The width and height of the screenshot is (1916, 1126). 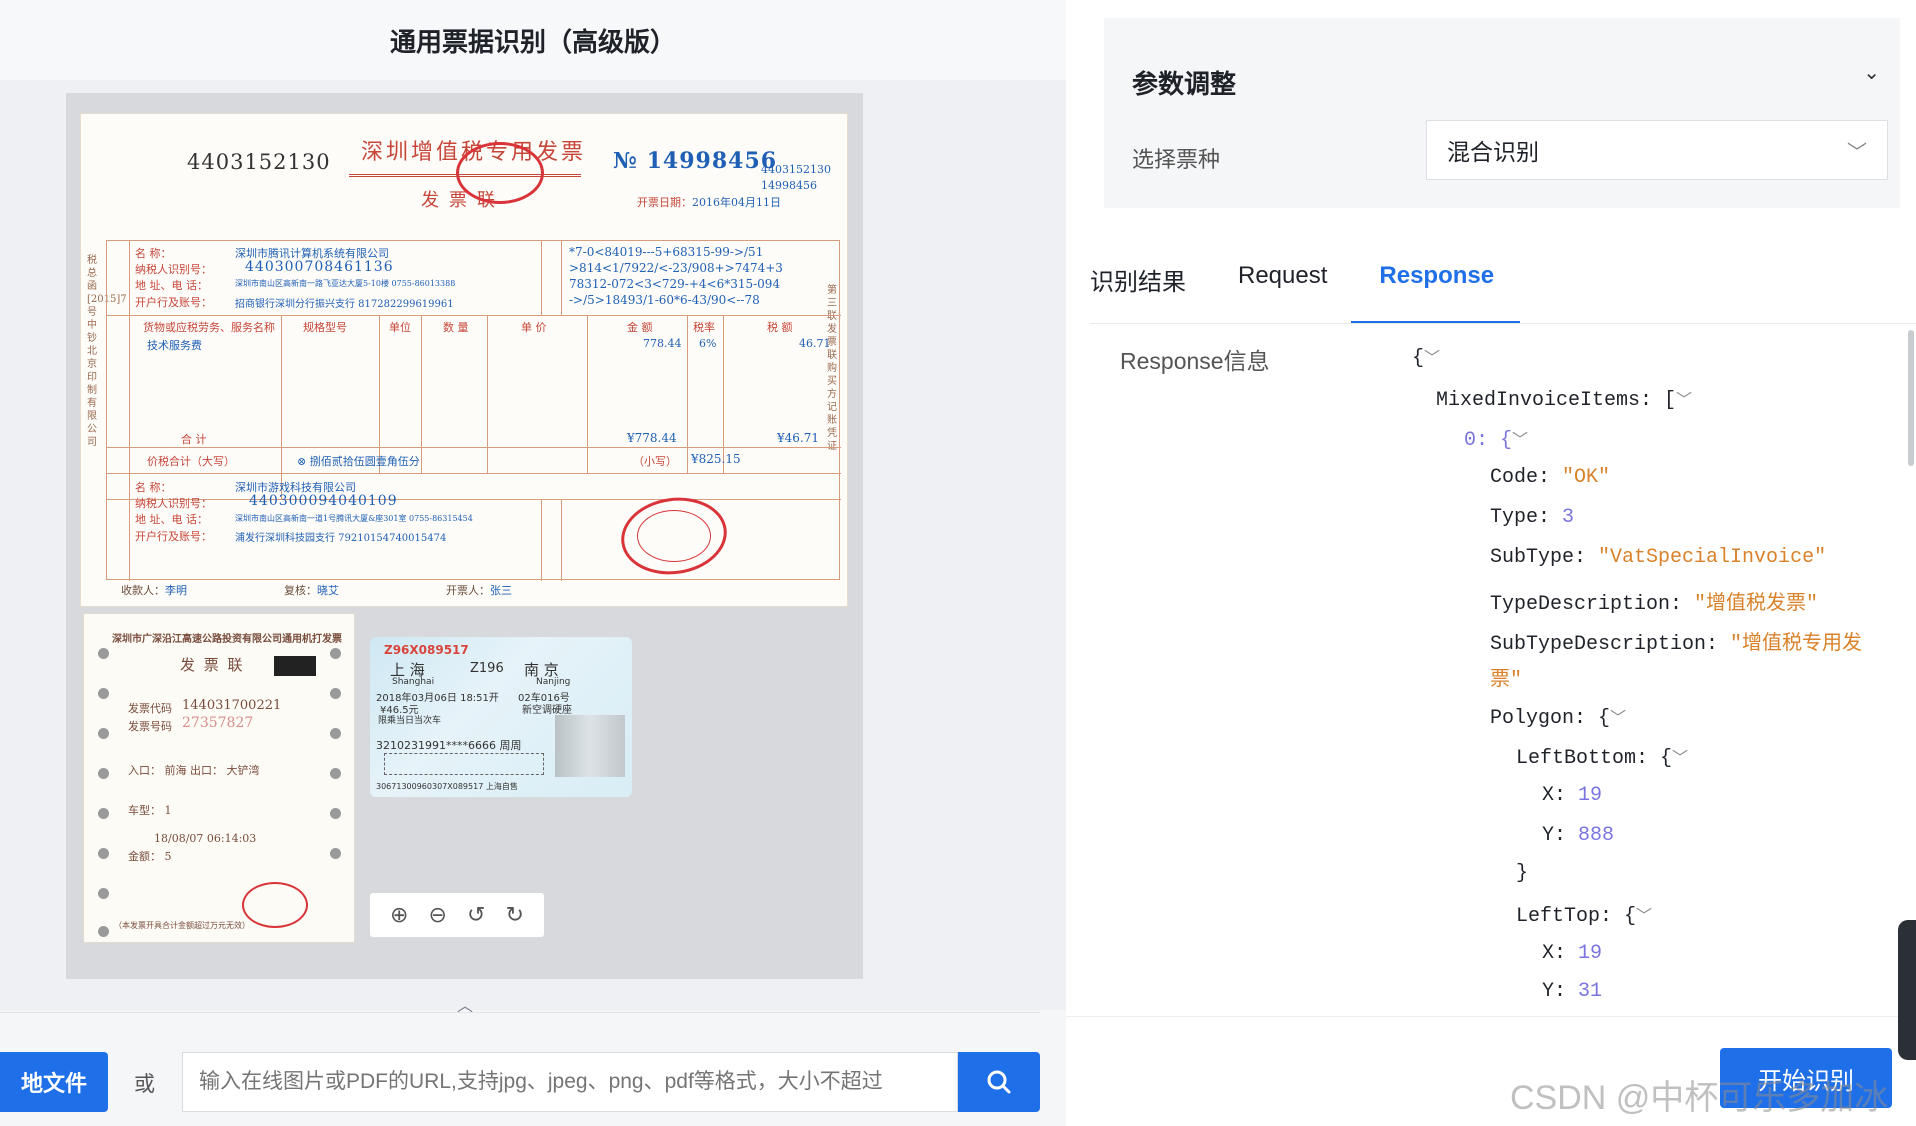 I want to click on toll-footer: （本发票开具合计金额超过万元无效）, so click(x=182, y=925).